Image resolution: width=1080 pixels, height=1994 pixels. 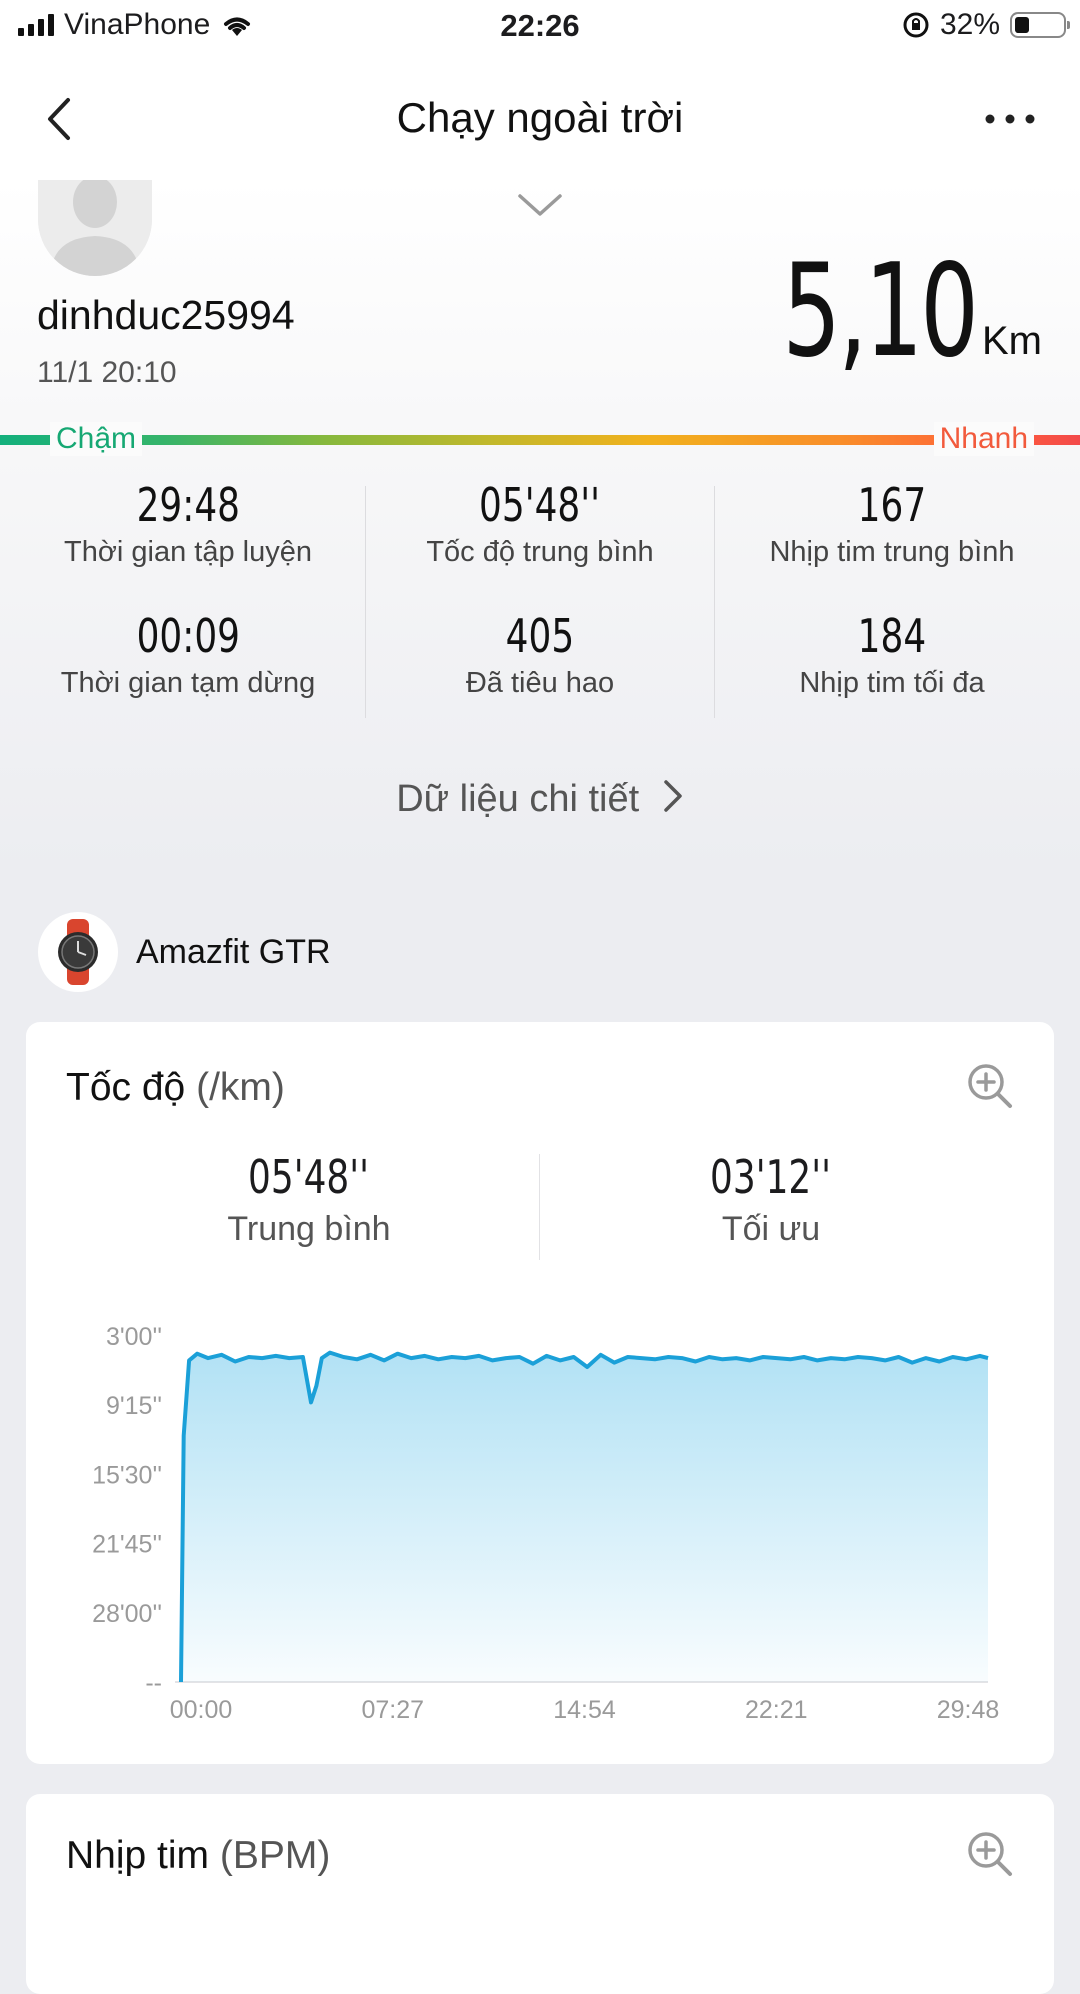 What do you see at coordinates (1012, 341) in the screenshot?
I see `distance-unit: Km` at bounding box center [1012, 341].